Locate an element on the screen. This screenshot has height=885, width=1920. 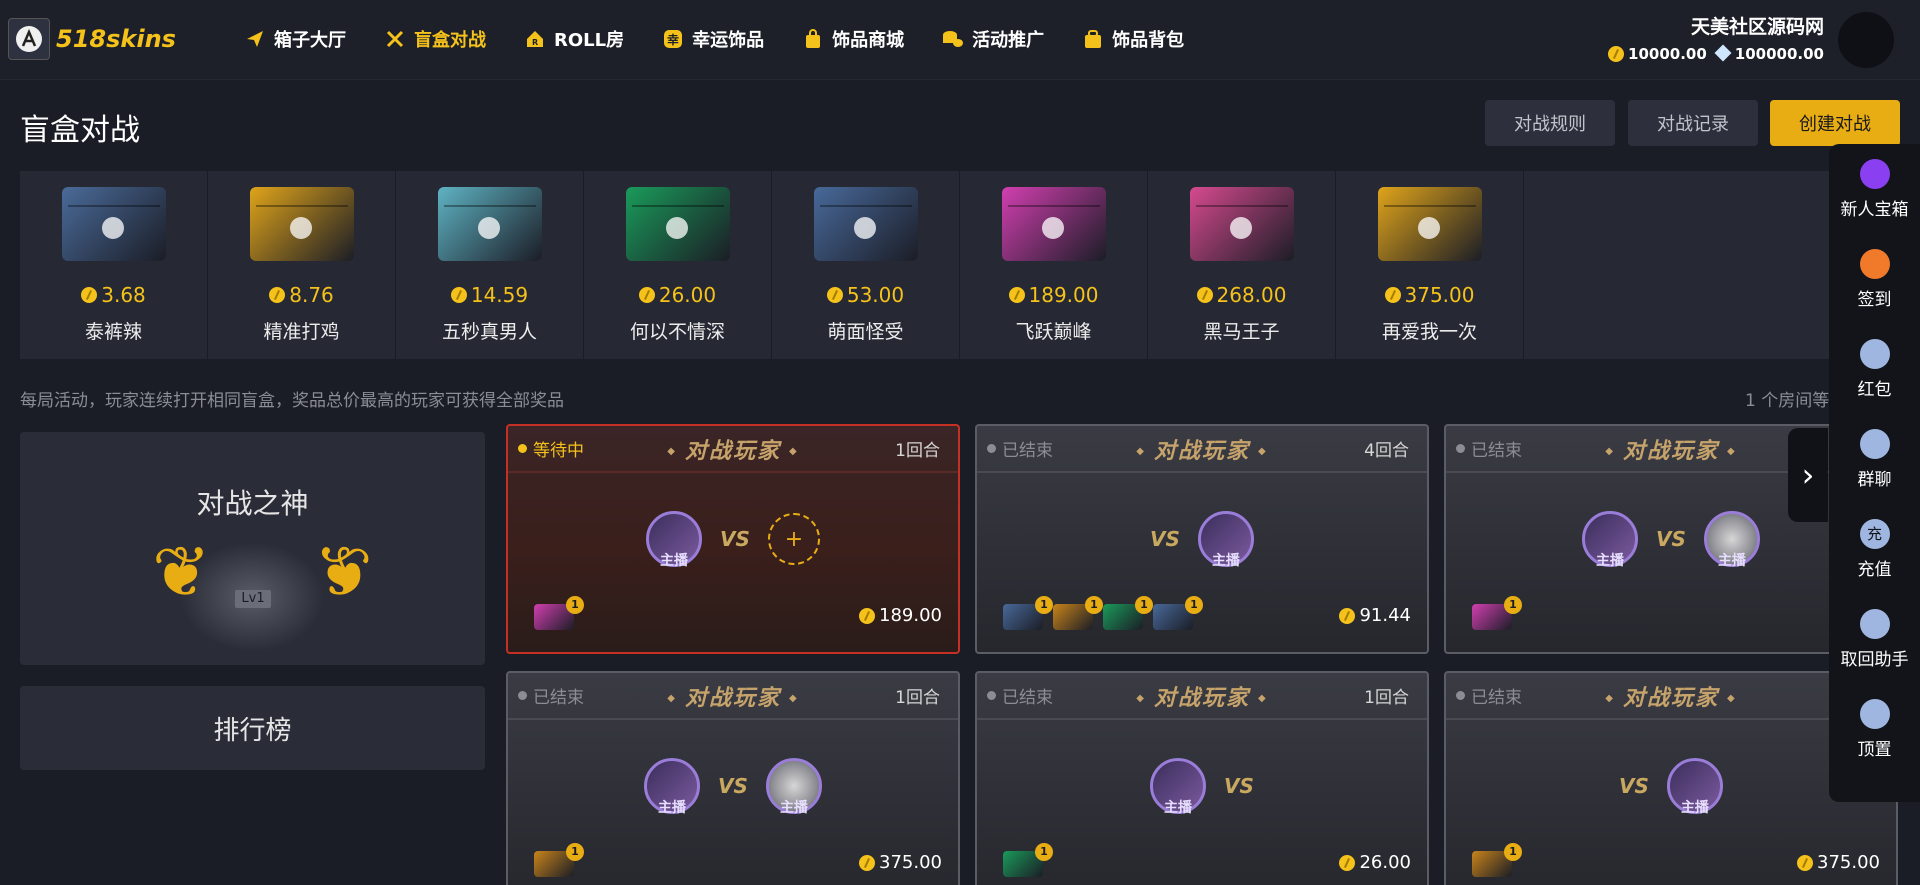
float-item-chat-bubble: 取回助手 is located at coordinates (1874, 639).